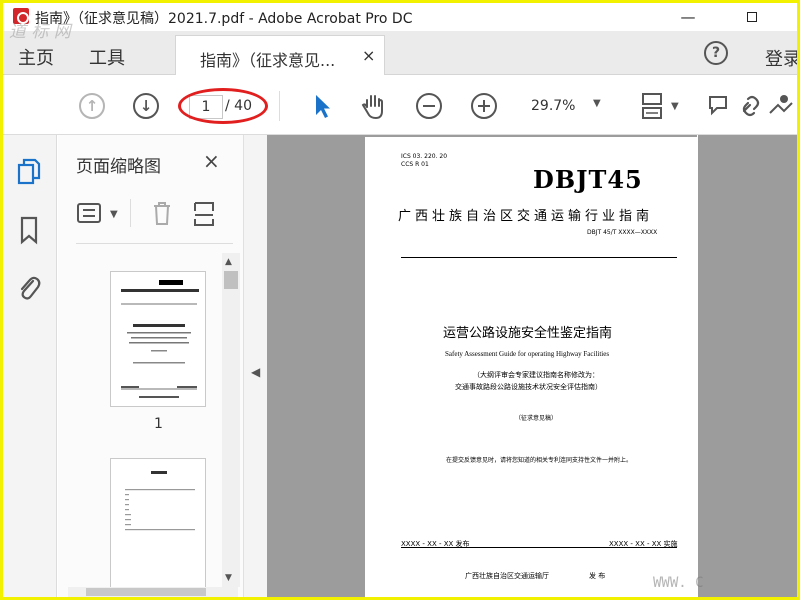 This screenshot has width=800, height=600. What do you see at coordinates (90, 213) in the screenshot?
I see `thumbnail-options-icon` at bounding box center [90, 213].